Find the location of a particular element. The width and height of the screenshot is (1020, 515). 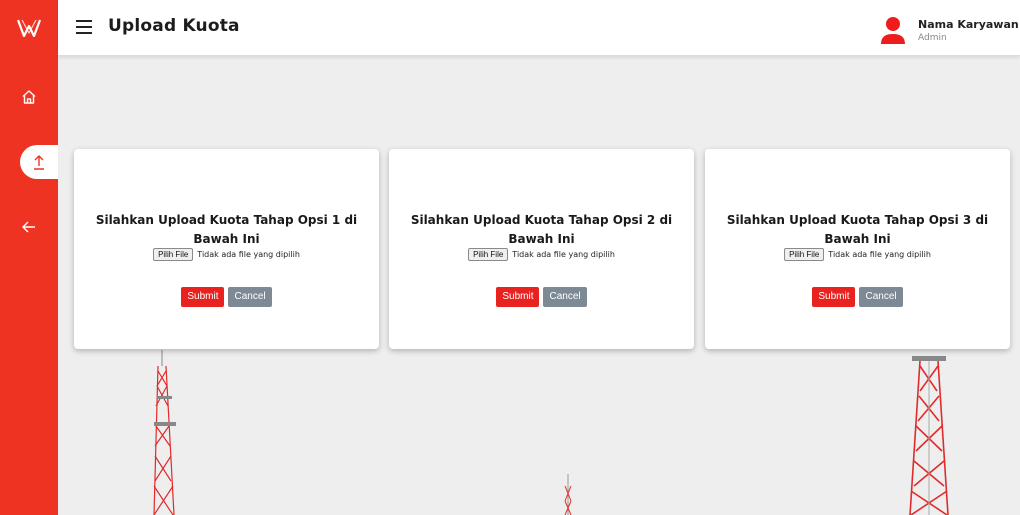

sidebar-item-home is located at coordinates (29, 97).